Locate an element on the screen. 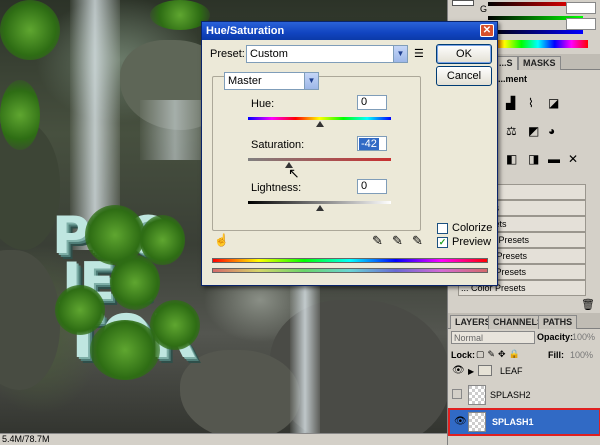  close-icon: ✕ is located at coordinates (487, 30).